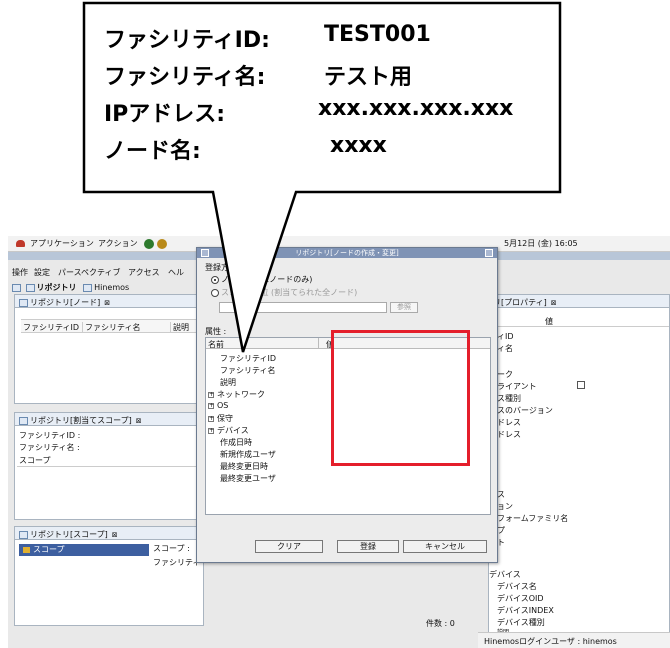 The height and width of the screenshot is (648, 670). I want to click on attr-row-network: + ネットワーク, so click(236, 394).